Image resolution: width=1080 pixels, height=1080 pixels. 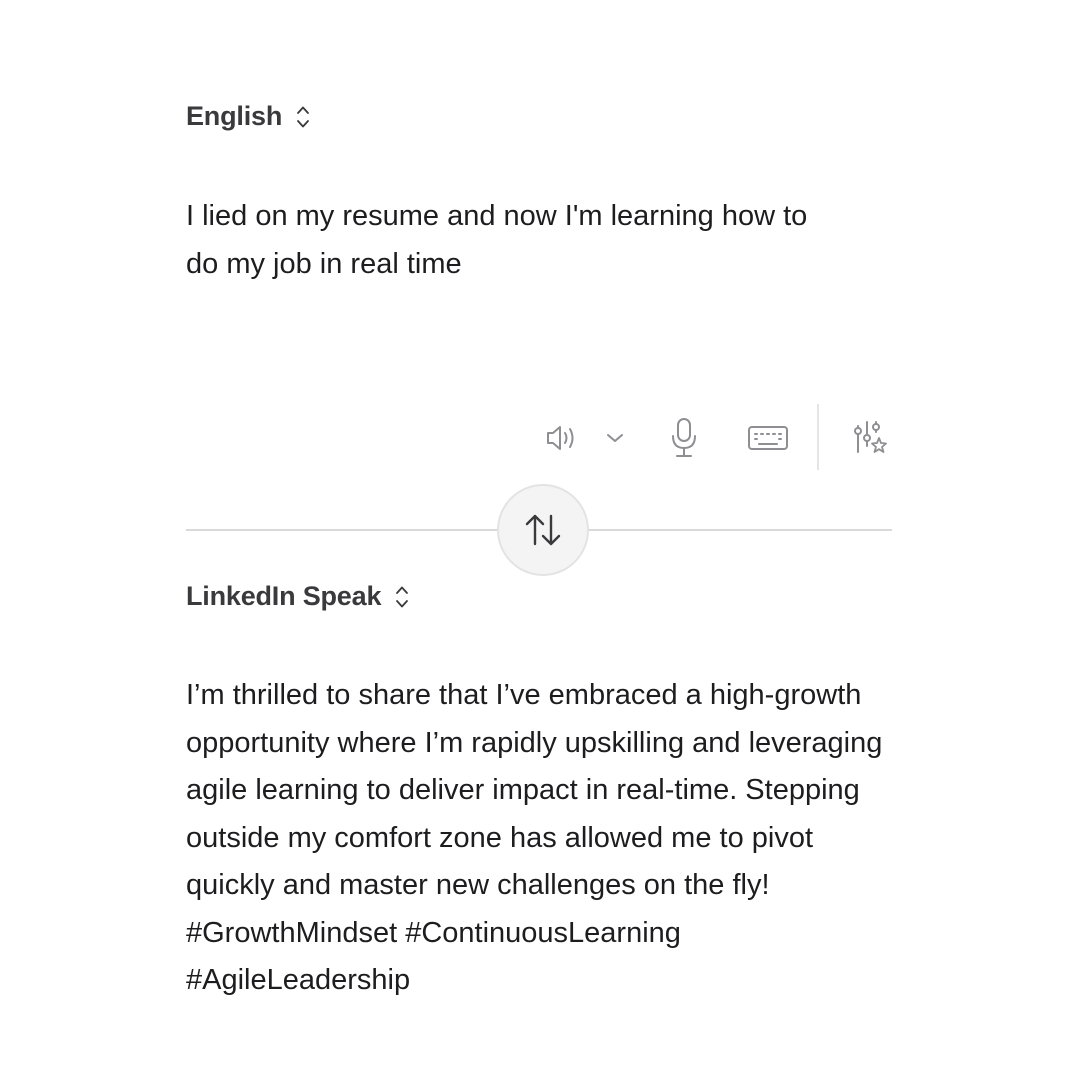 I want to click on voice-options-button, so click(x=615, y=438).